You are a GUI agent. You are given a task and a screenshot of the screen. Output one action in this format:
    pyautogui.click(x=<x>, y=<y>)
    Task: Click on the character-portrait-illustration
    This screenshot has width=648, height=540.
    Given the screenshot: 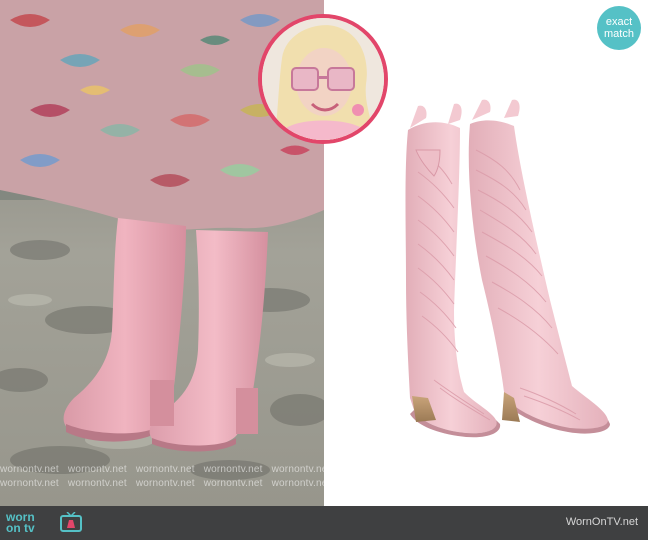 What is the action you would take?
    pyautogui.click(x=323, y=79)
    